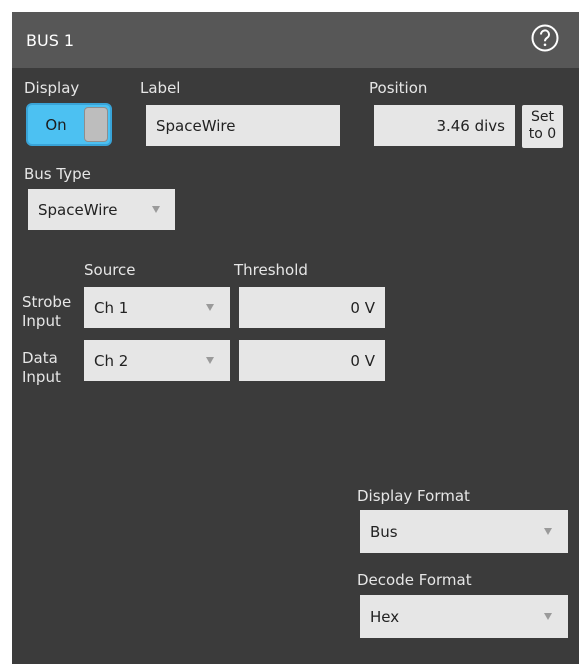 The width and height of the screenshot is (581, 664). I want to click on strobe-threshold-input: 0 V, so click(312, 307).